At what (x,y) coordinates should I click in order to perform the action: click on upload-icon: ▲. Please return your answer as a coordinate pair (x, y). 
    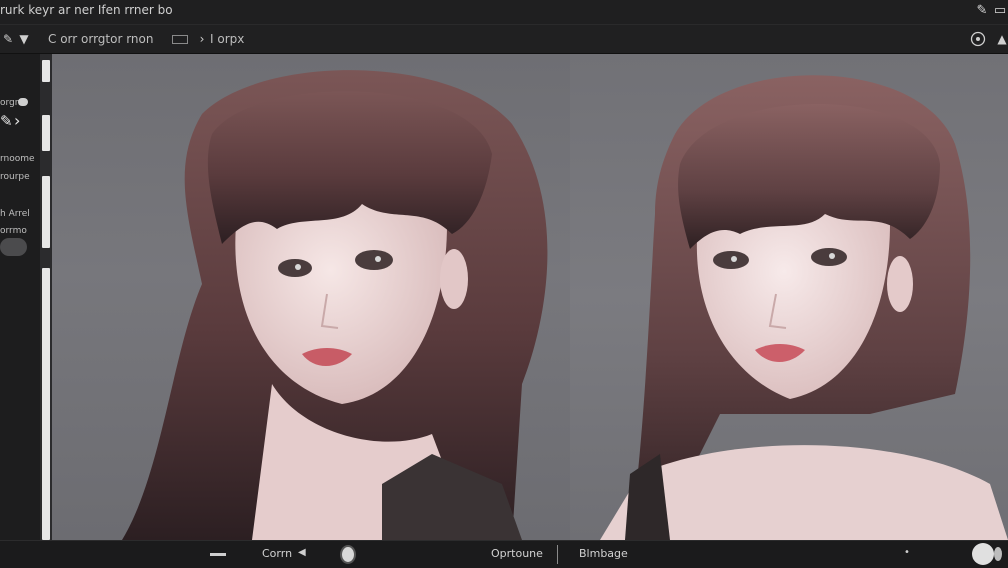
    Looking at the image, I should click on (1001, 39).